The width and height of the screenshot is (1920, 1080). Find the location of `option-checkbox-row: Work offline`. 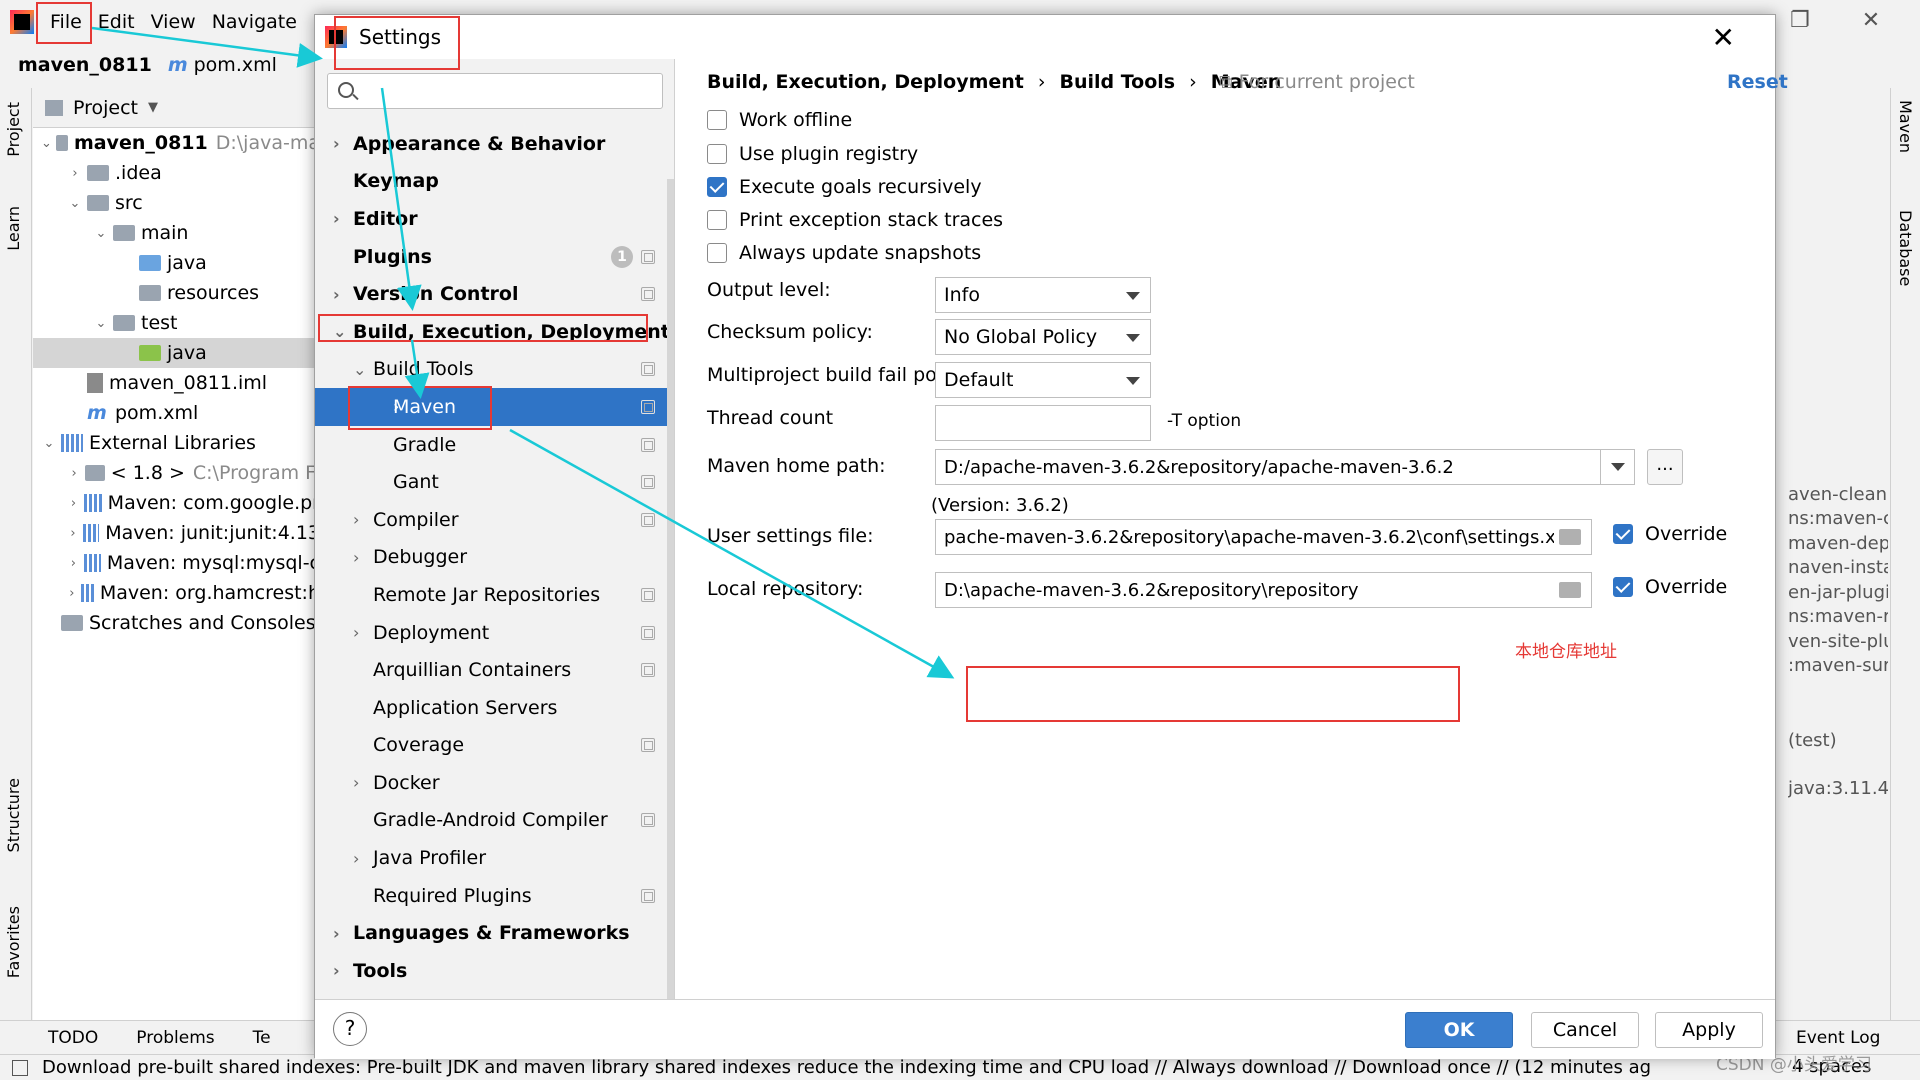

option-checkbox-row: Work offline is located at coordinates (779, 120).